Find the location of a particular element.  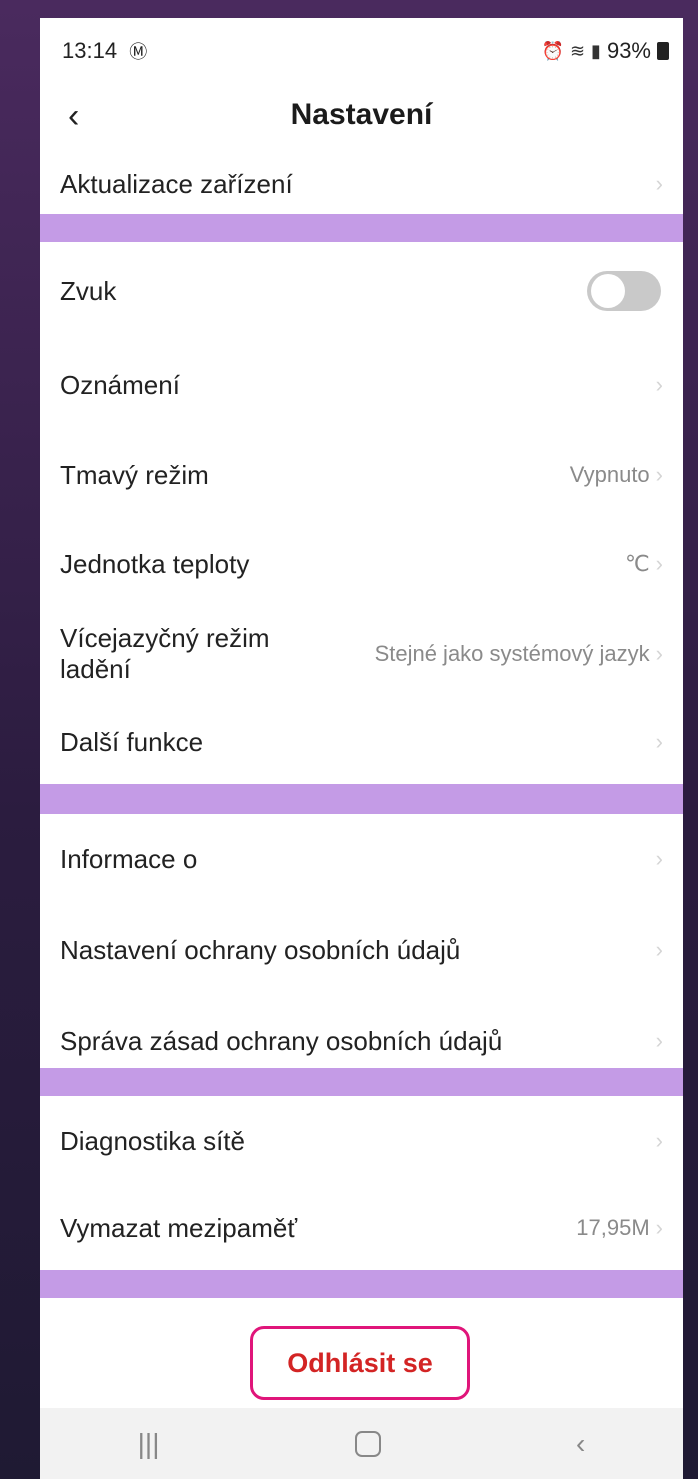

toggle-knob is located at coordinates (608, 291).